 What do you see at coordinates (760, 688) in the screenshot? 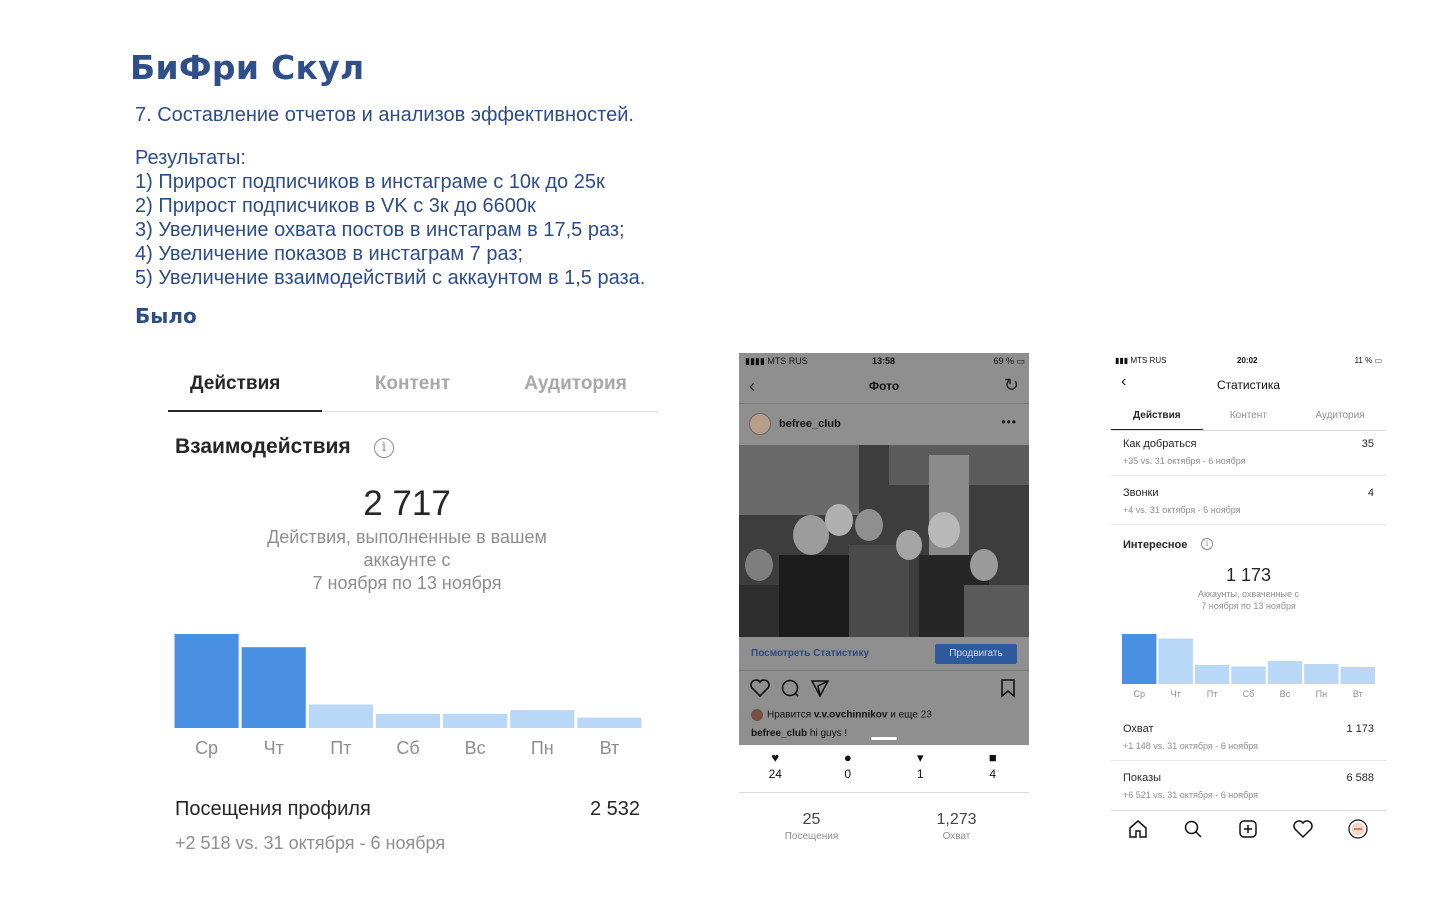
I see `like-heart-icon` at bounding box center [760, 688].